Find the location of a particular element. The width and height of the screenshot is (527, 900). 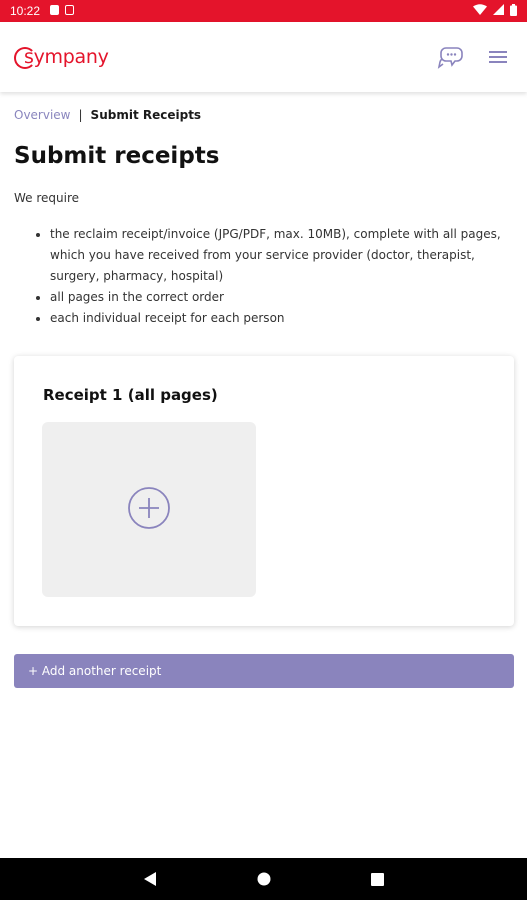

page-title: Submit receipts is located at coordinates (117, 156).